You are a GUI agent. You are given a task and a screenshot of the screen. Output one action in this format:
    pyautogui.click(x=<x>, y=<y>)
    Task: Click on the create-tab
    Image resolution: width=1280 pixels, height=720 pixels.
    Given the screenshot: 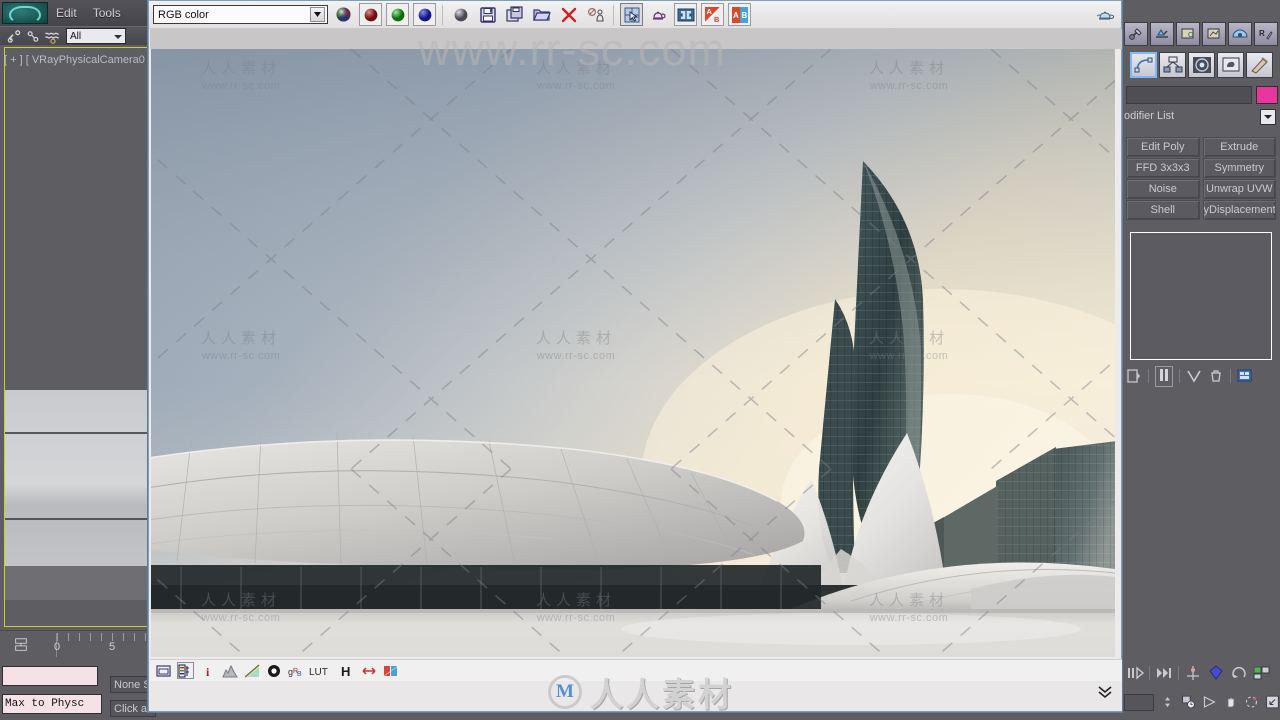 What is the action you would take?
    pyautogui.click(x=1136, y=34)
    